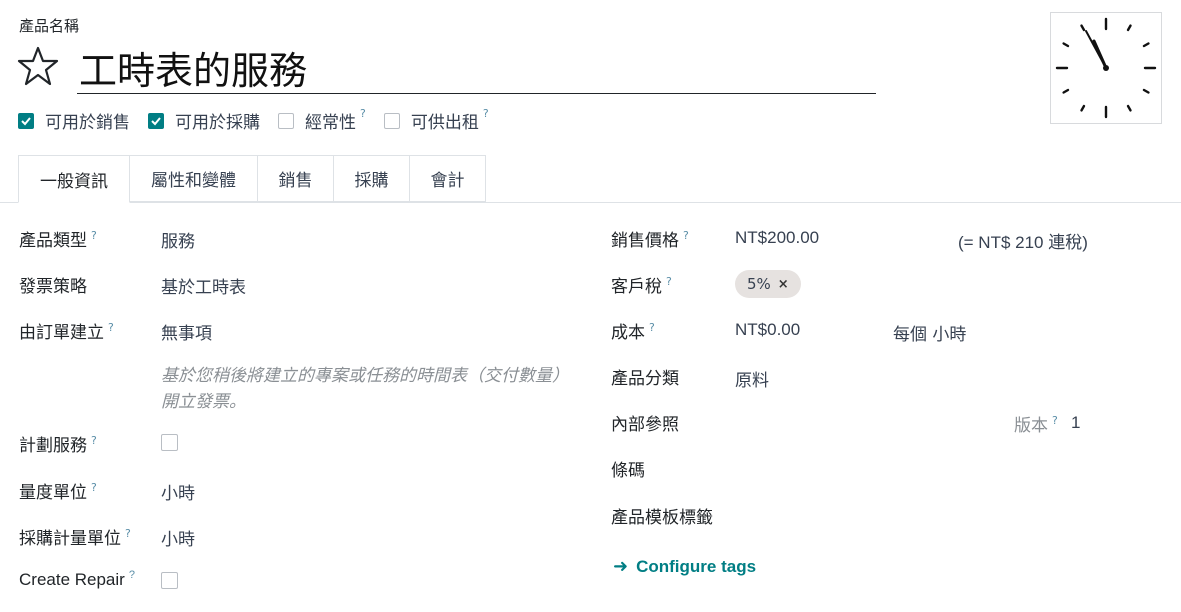 This screenshot has width=1181, height=612. I want to click on create-on-order-value: 無事項, so click(186, 331).